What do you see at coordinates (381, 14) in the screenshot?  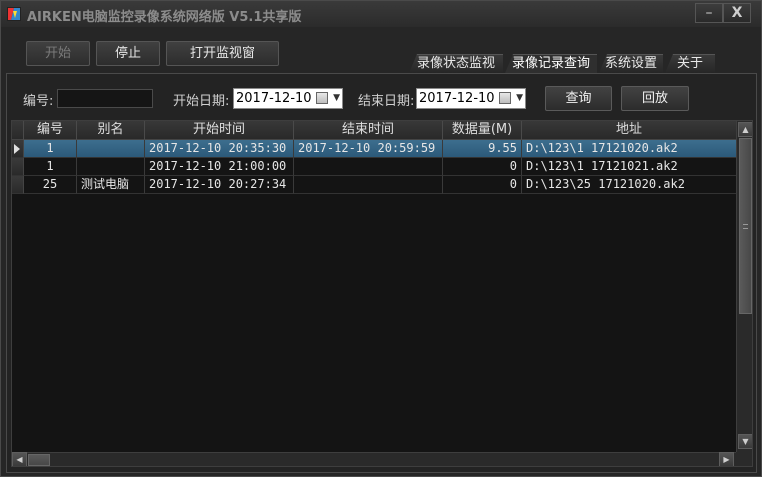 I see `title-bar: AIRKEN电脑监控录像系统网络版 V5.1共享版 – X` at bounding box center [381, 14].